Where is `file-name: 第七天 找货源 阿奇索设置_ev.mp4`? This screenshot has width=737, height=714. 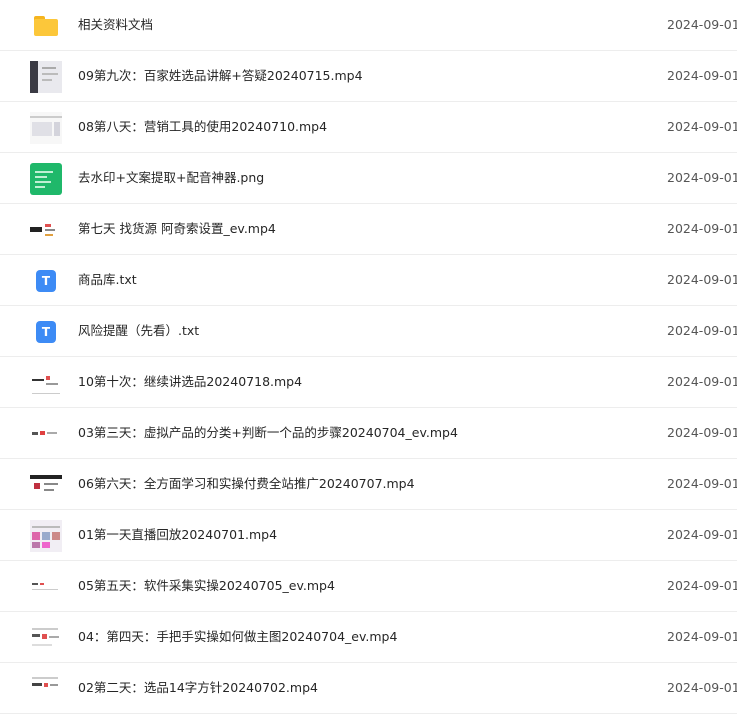 file-name: 第七天 找货源 阿奇索设置_ev.mp4 is located at coordinates (177, 229).